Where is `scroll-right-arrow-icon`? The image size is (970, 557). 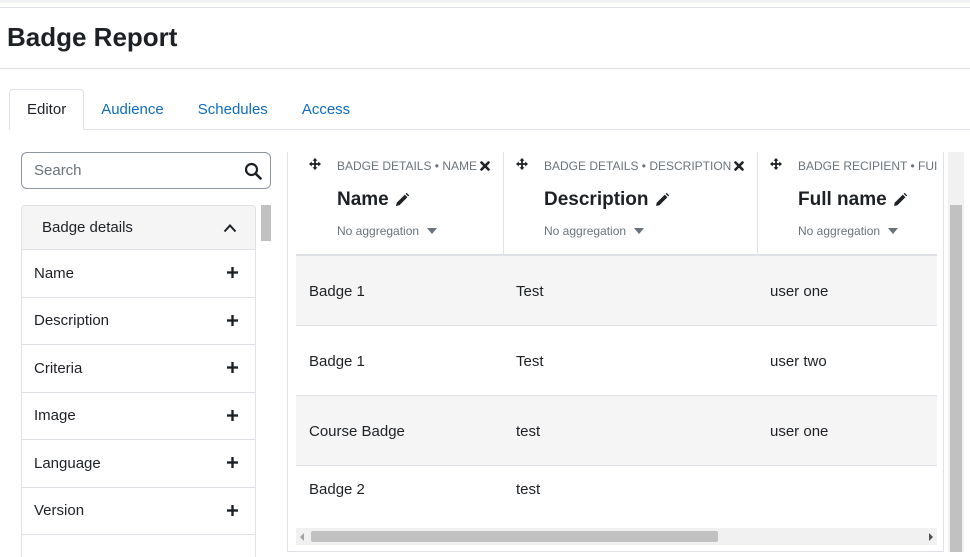
scroll-right-arrow-icon is located at coordinates (931, 537).